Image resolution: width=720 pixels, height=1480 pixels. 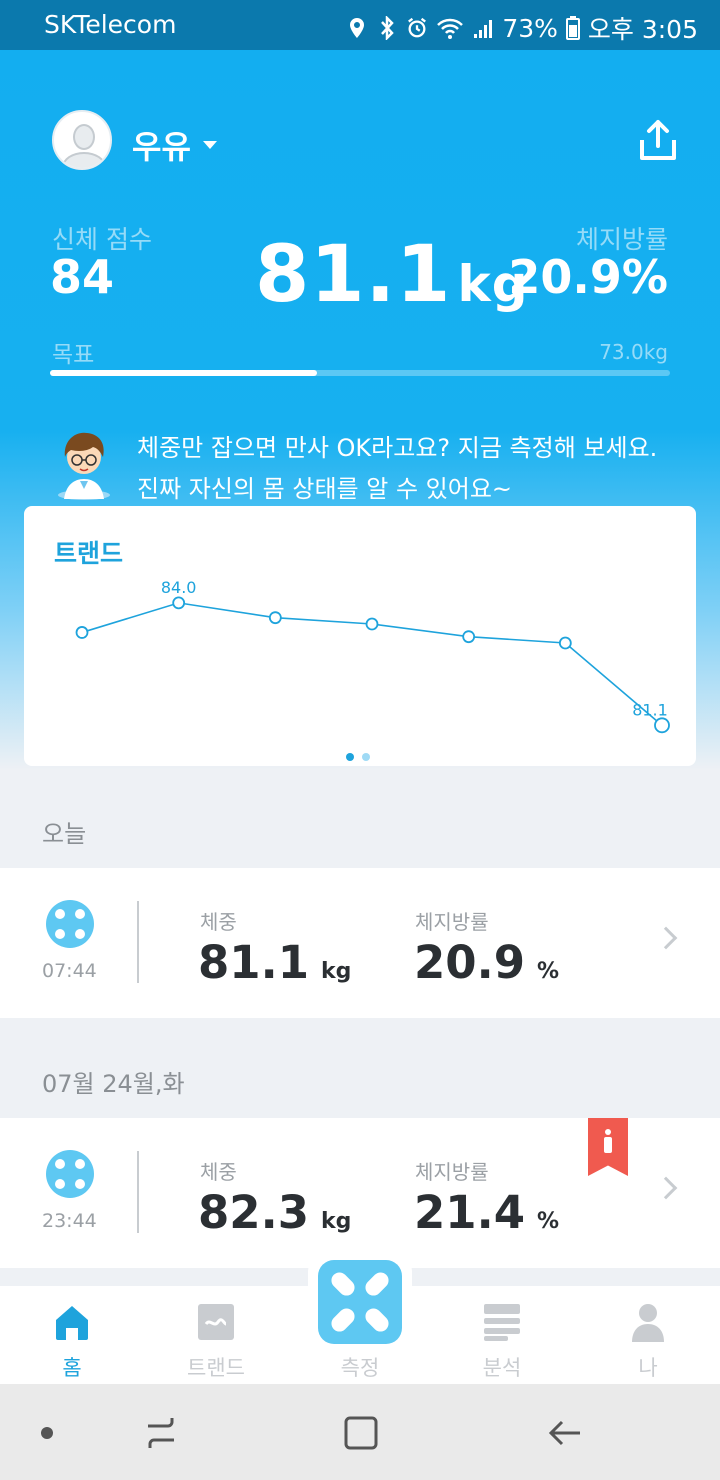 What do you see at coordinates (47, 1433) in the screenshot?
I see `dot-icon` at bounding box center [47, 1433].